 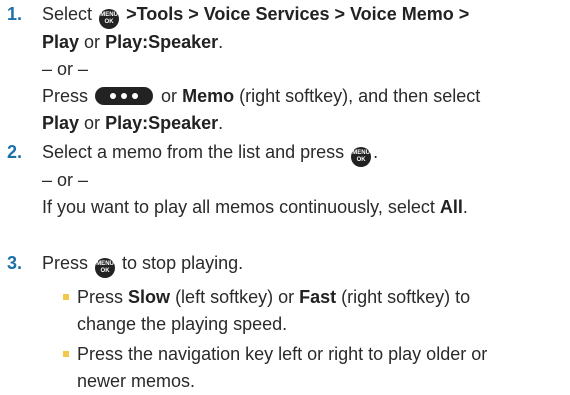 What do you see at coordinates (61, 42) in the screenshot?
I see `play-option: Play` at bounding box center [61, 42].